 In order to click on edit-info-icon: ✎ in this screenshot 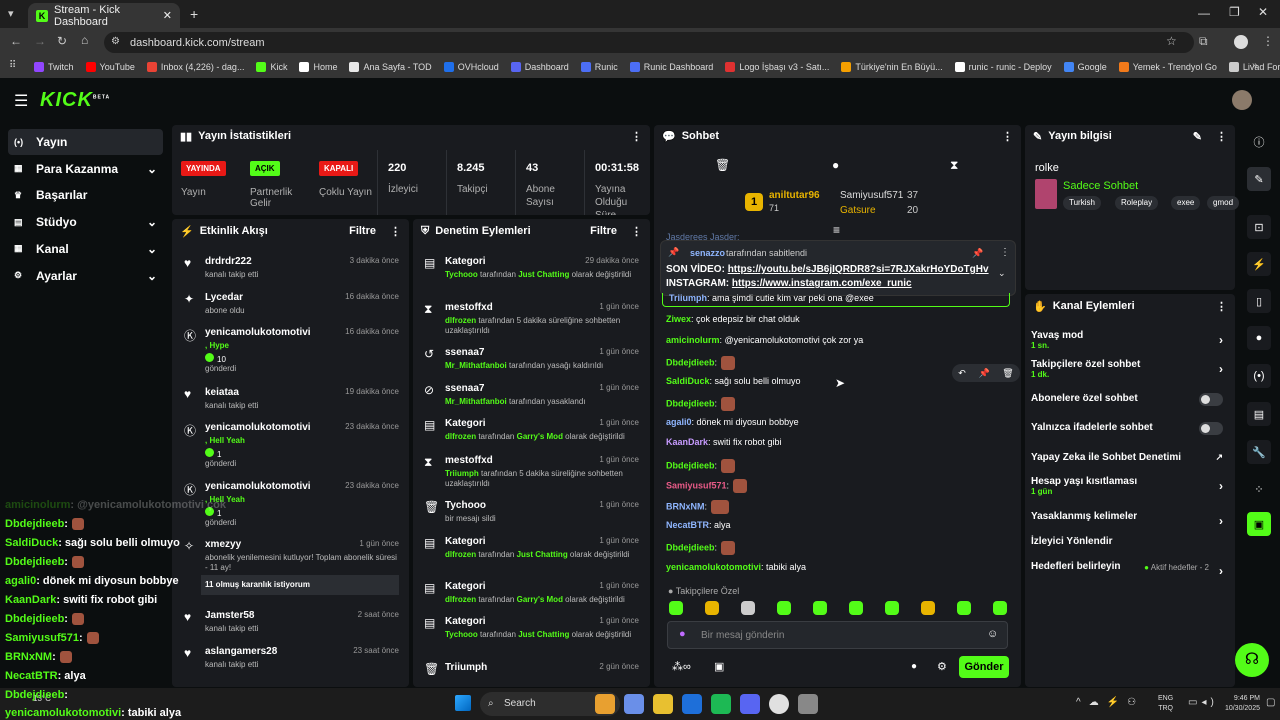, I will do `click(1197, 136)`.